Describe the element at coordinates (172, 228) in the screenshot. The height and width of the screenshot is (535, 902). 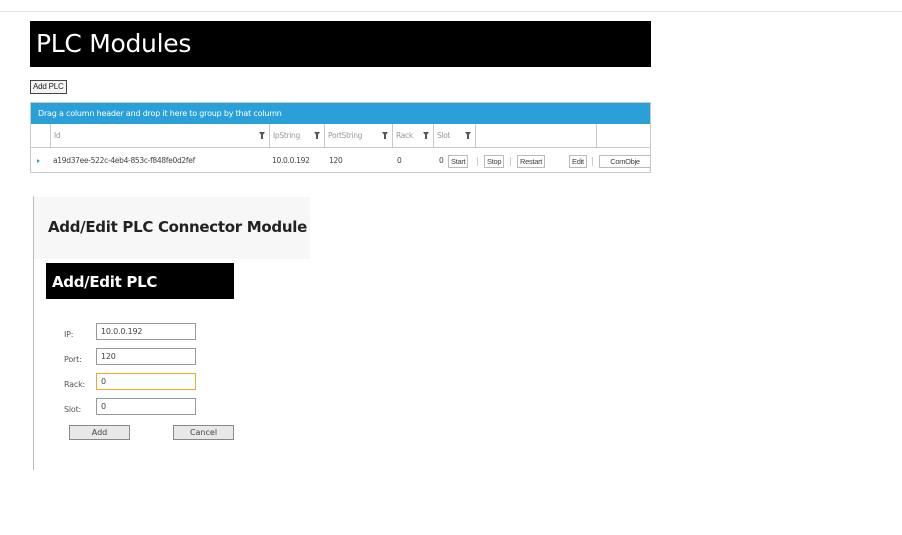
I see `dialog-title: Add/Edit PLC Connector Module` at that location.